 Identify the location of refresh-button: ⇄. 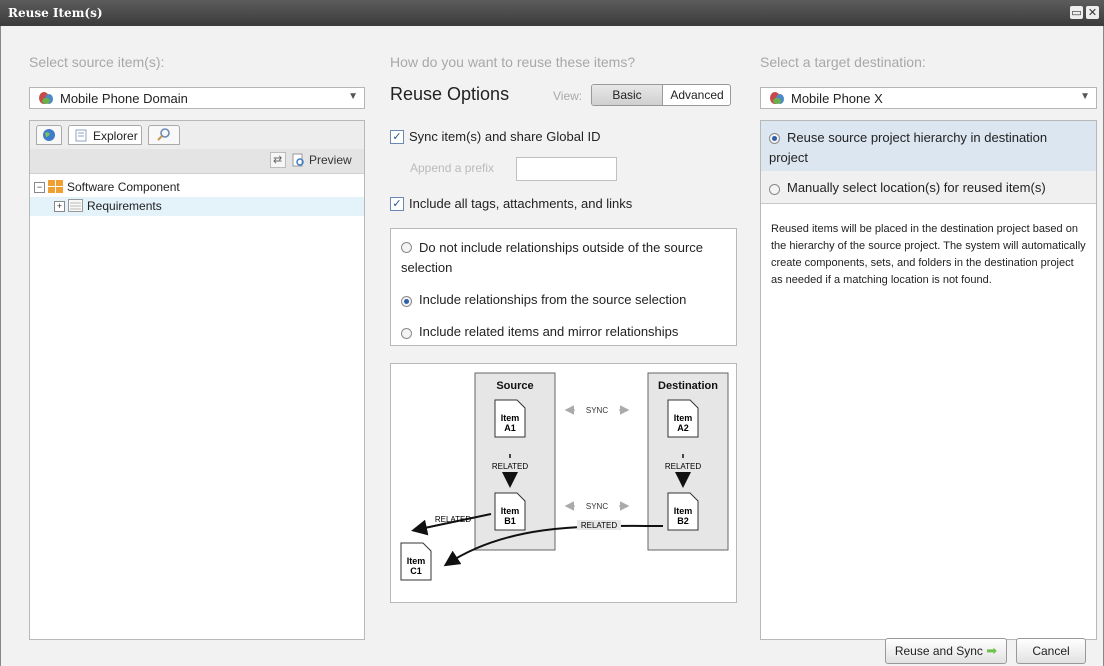
(278, 160).